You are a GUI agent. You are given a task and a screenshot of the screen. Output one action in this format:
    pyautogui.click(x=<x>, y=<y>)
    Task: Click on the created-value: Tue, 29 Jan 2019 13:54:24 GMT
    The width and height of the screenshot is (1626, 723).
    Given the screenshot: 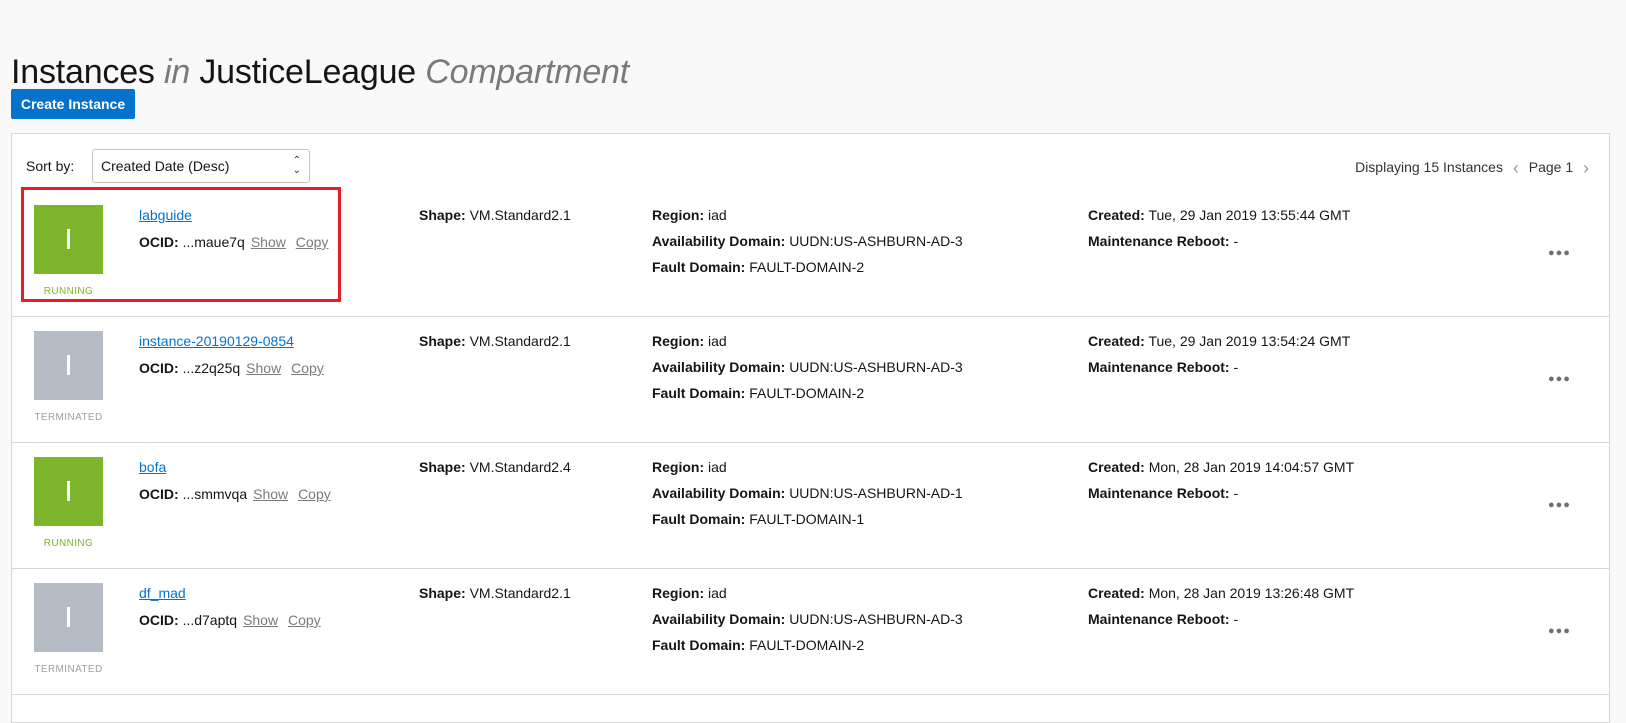 What is the action you would take?
    pyautogui.click(x=1249, y=341)
    